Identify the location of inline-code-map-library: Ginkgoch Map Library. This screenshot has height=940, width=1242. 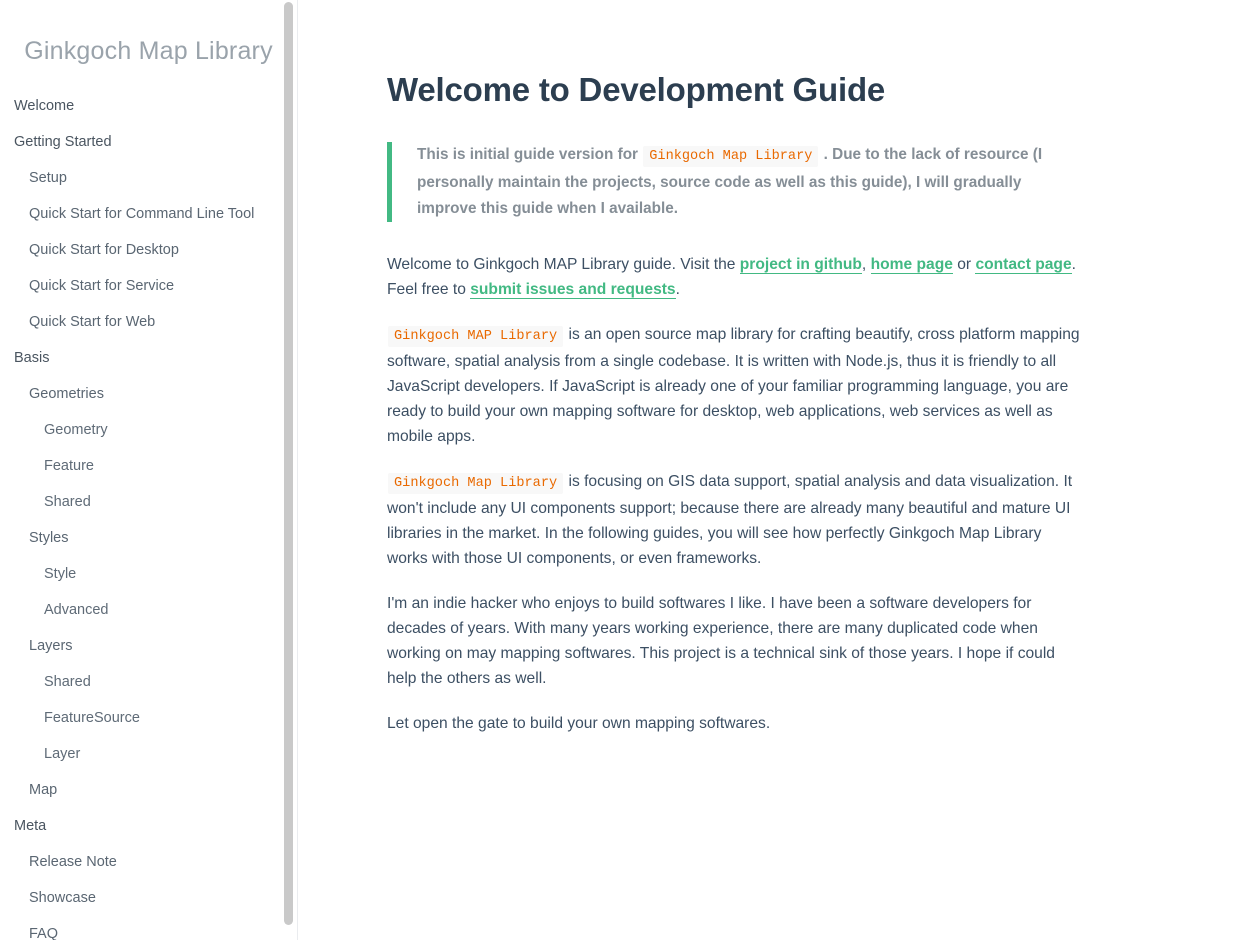
(476, 484).